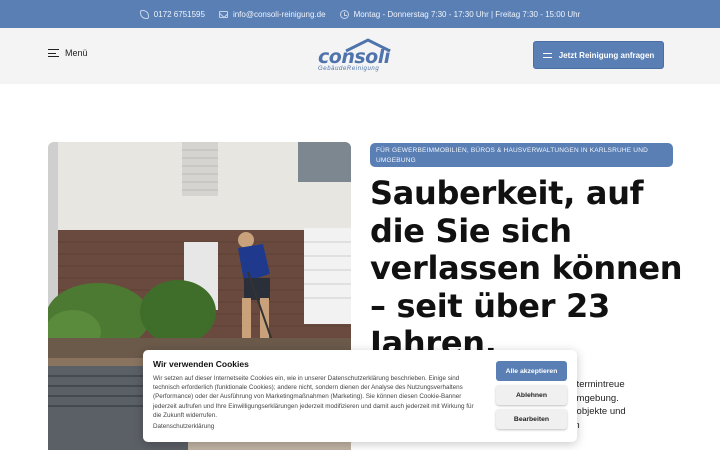 Image resolution: width=720 pixels, height=450 pixels. I want to click on decline-button: Ablehnen, so click(531, 395).